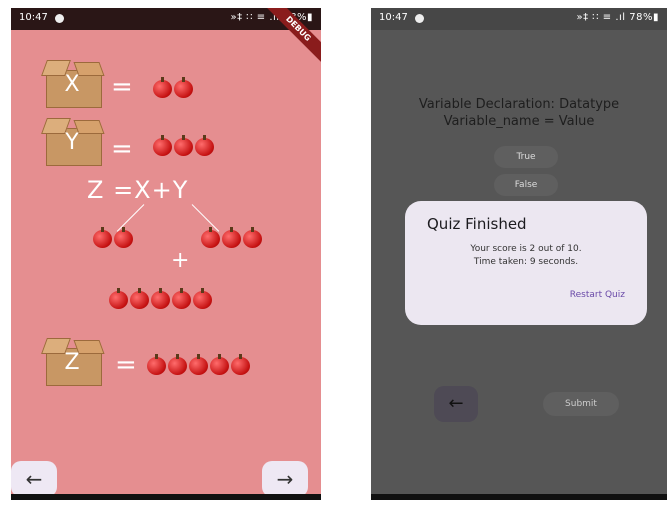 The width and height of the screenshot is (667, 505). What do you see at coordinates (477, 224) in the screenshot?
I see `dialog-title: Quiz Finished` at bounding box center [477, 224].